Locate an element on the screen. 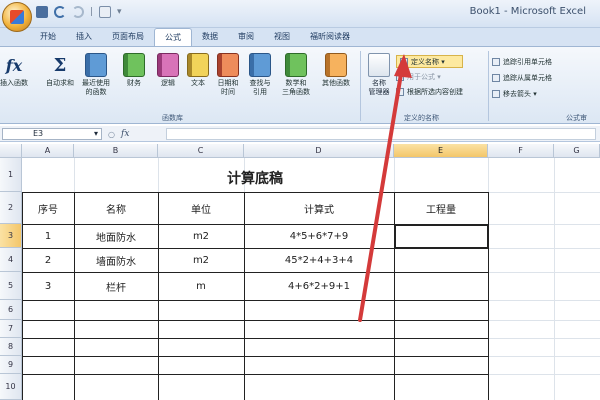  office-logo-icon is located at coordinates (17, 17).